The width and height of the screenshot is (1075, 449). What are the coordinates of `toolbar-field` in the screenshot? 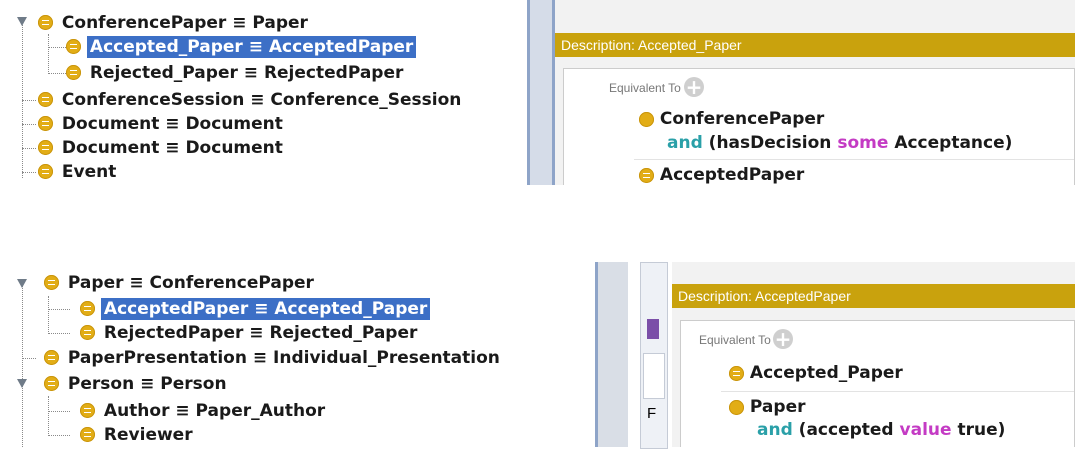 It's located at (654, 376).